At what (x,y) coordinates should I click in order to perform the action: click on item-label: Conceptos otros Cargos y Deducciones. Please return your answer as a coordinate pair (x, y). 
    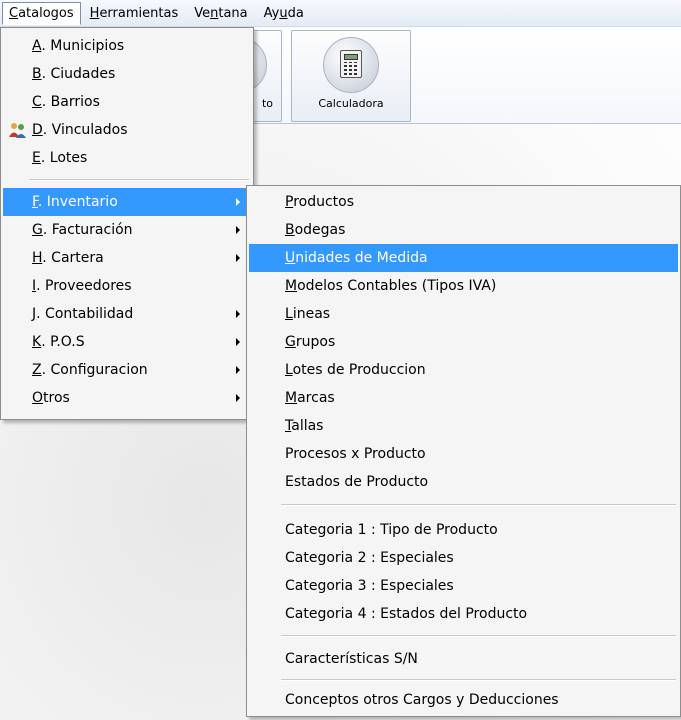
    Looking at the image, I should click on (422, 700).